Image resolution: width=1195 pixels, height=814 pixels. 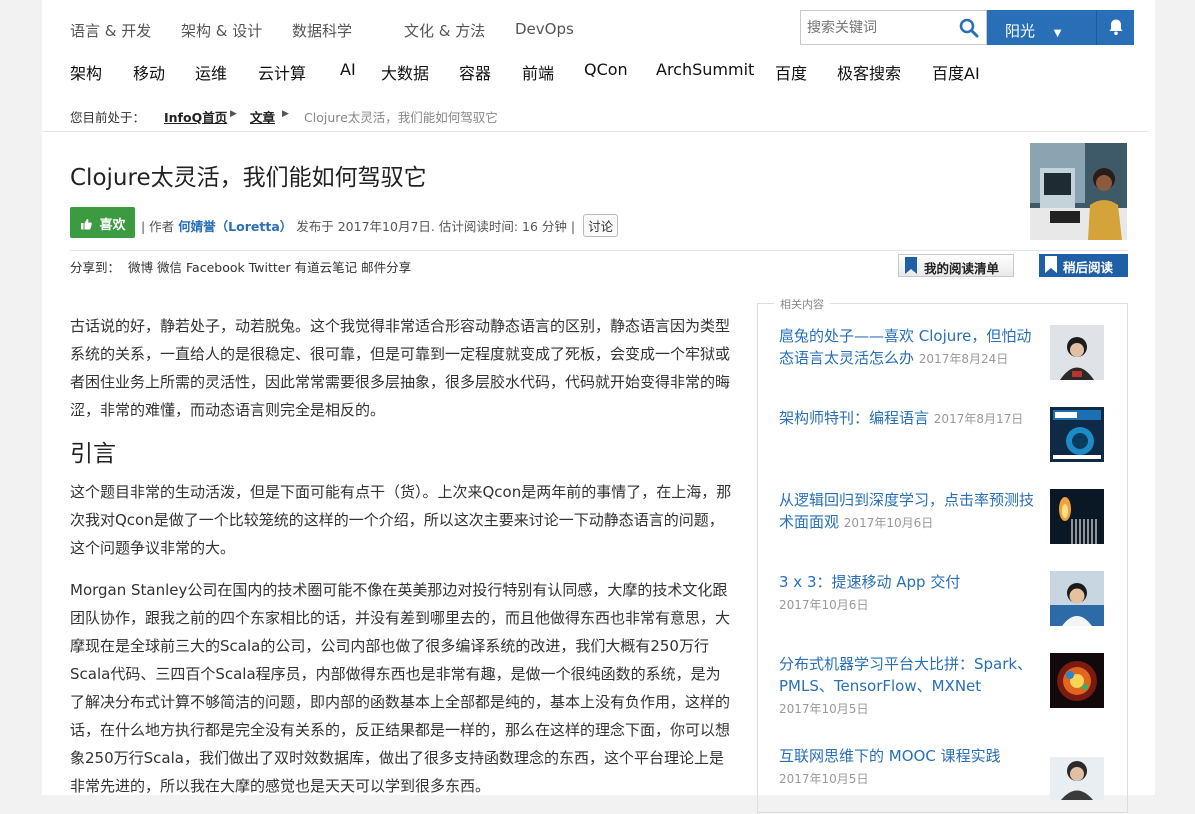 What do you see at coordinates (235, 226) in the screenshot?
I see `author-link: 何婧誉（Loretta）` at bounding box center [235, 226].